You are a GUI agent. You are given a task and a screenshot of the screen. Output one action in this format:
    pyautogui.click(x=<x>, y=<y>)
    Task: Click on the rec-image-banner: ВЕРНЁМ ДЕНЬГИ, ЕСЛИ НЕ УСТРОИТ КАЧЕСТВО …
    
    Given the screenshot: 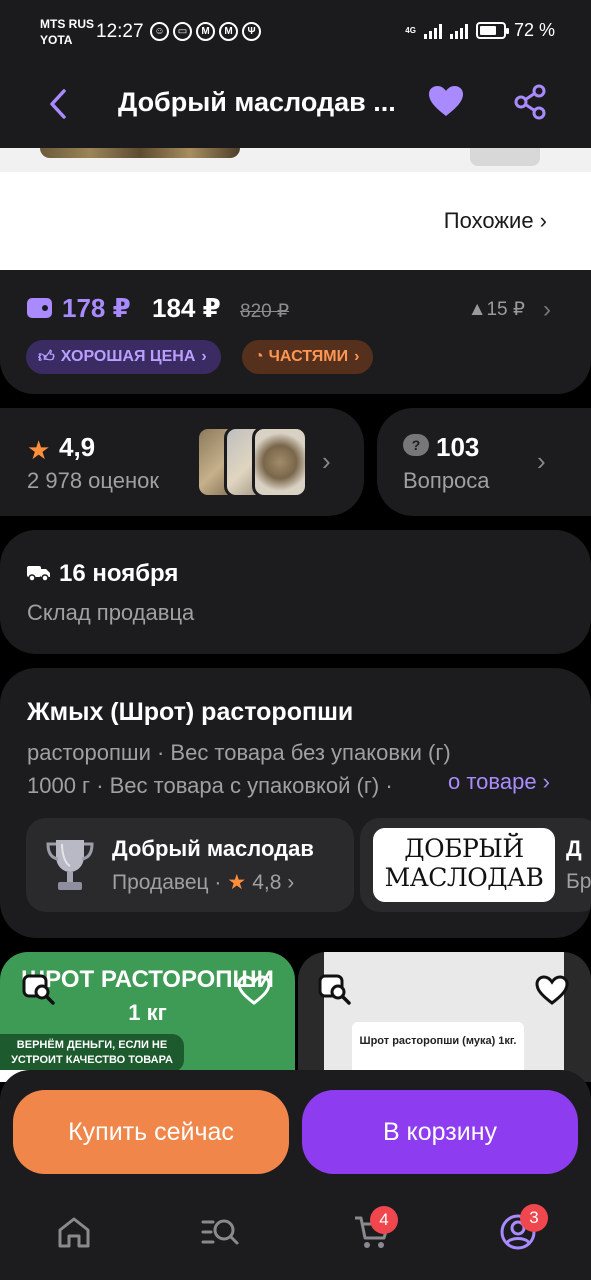 What is the action you would take?
    pyautogui.click(x=92, y=1053)
    